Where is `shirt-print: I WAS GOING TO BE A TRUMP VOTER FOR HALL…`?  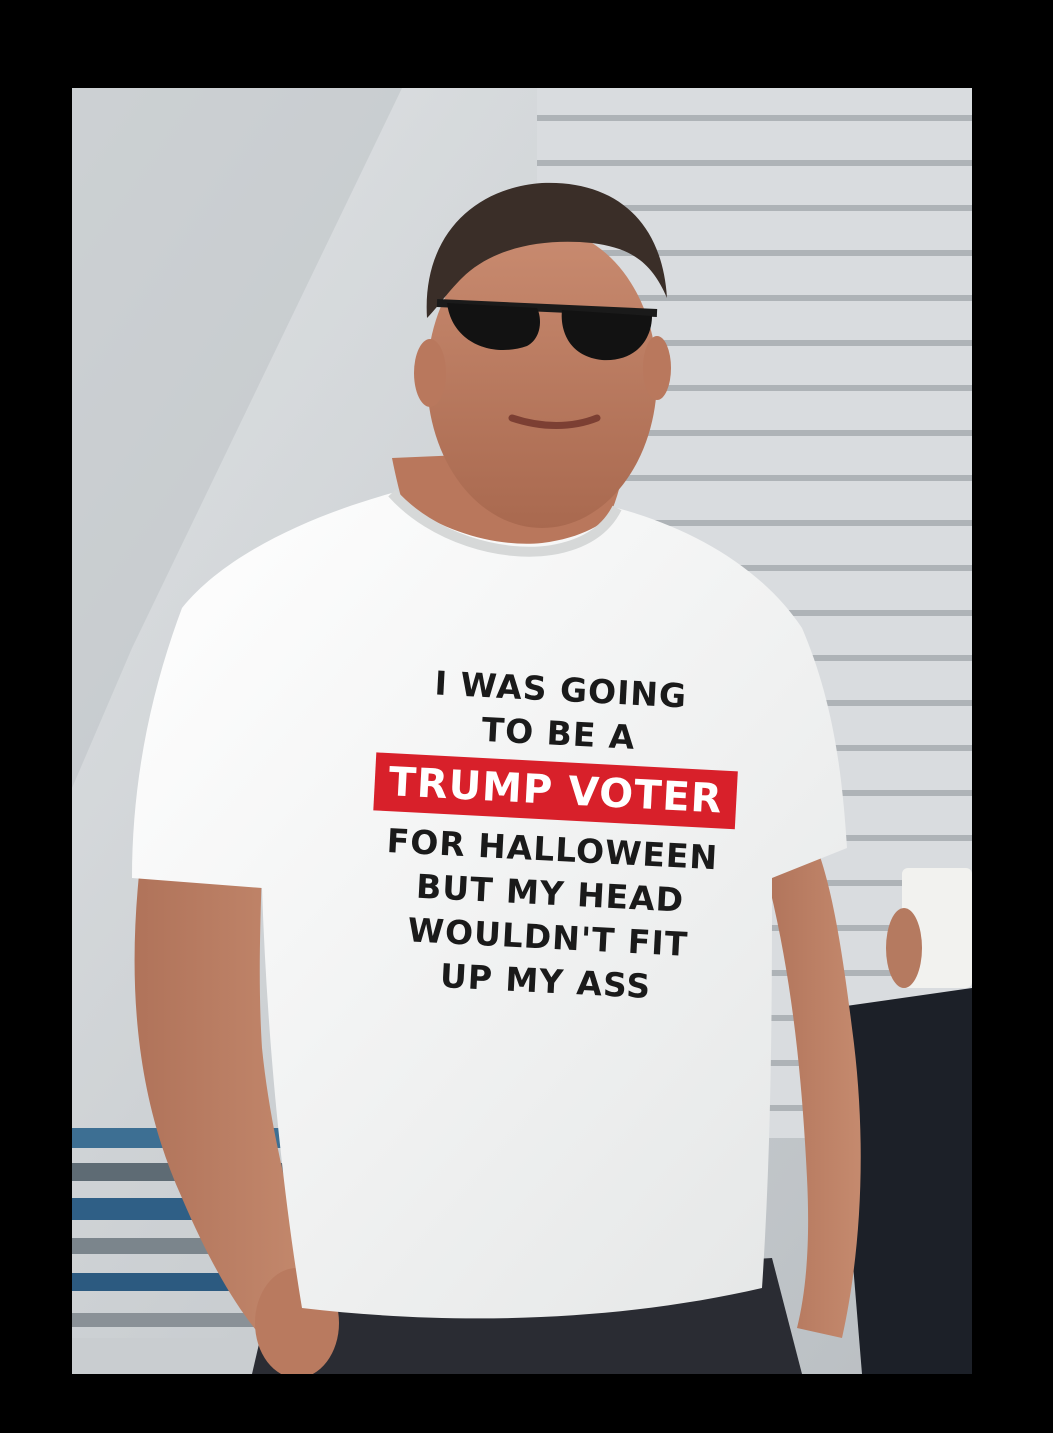 shirt-print: I WAS GOING TO BE A TRUMP VOTER FOR HALL… is located at coordinates (553, 836).